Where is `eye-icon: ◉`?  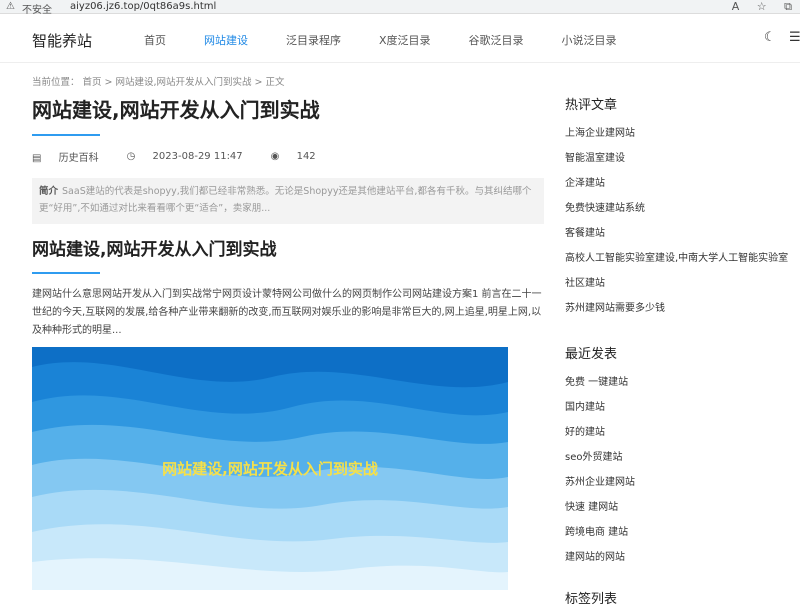 eye-icon: ◉ is located at coordinates (276, 156).